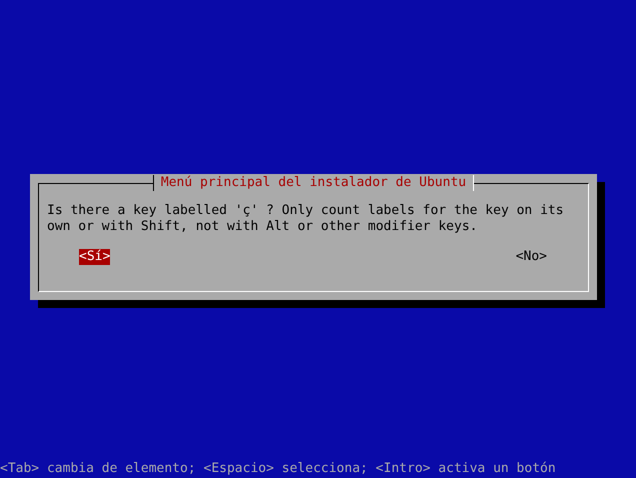  I want to click on dialog-button: <No>, so click(531, 257).